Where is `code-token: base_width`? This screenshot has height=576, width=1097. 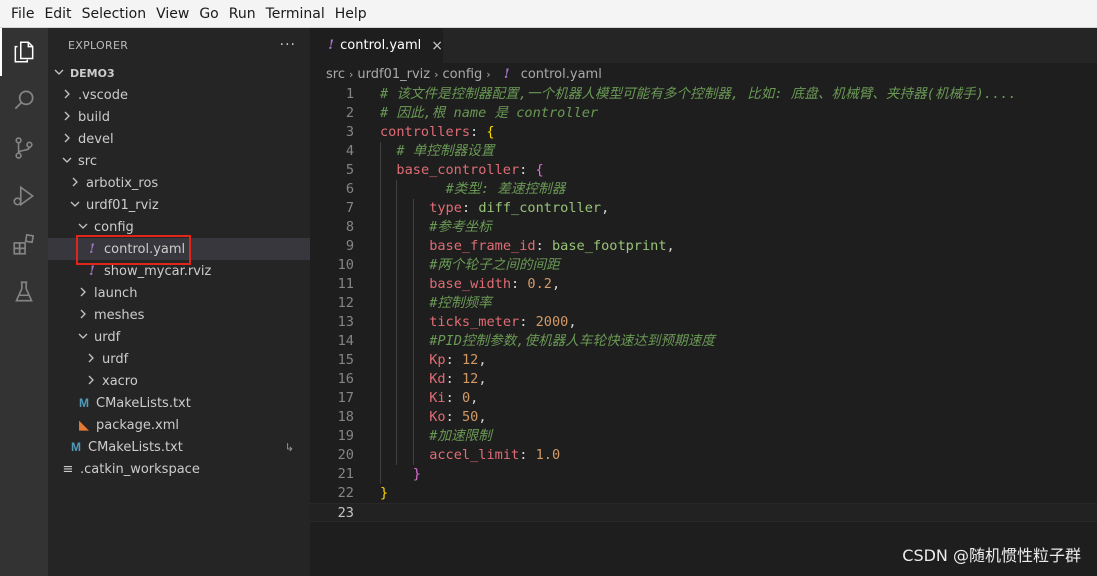
code-token: base_width is located at coordinates (470, 284).